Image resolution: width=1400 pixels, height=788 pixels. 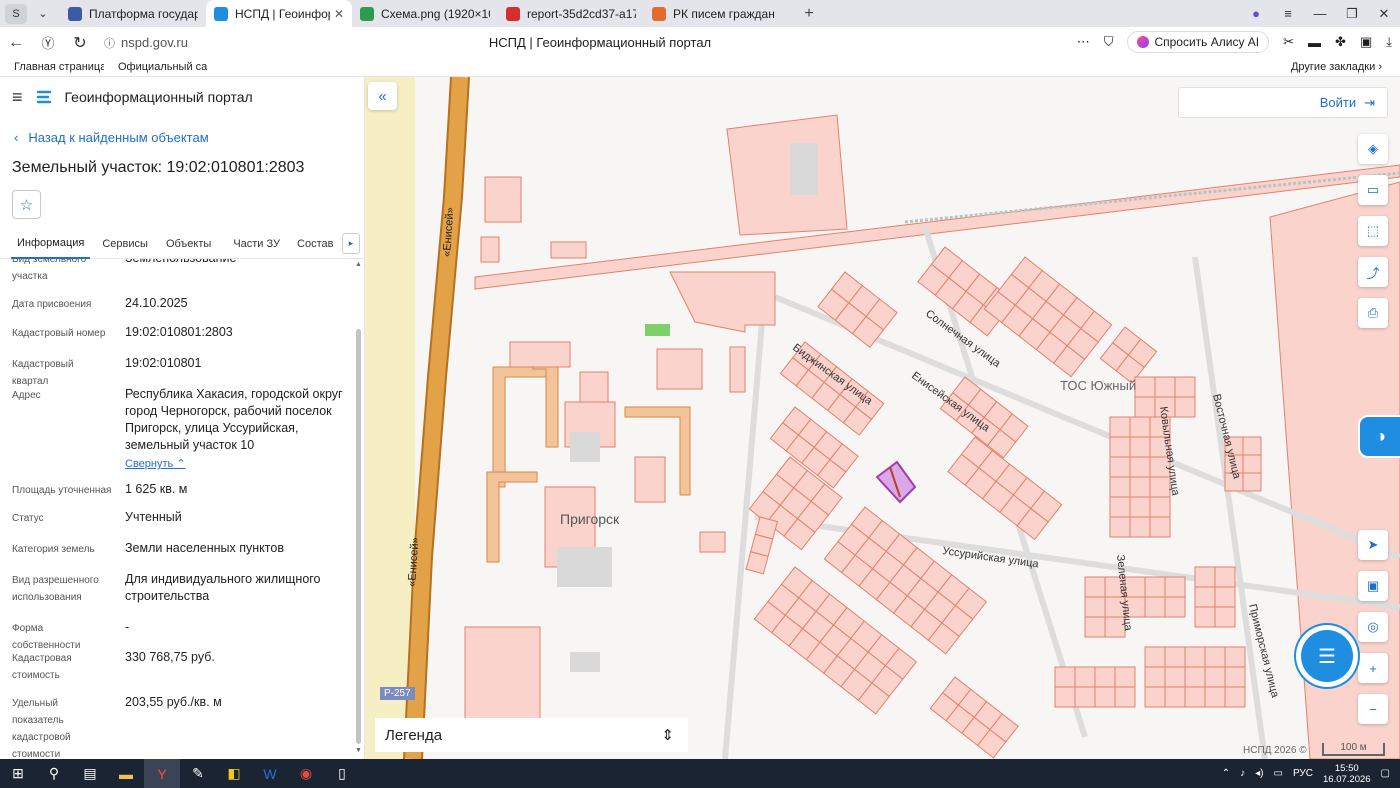 I want to click on collapse-link: Свернуть ⌃, so click(x=238, y=464).